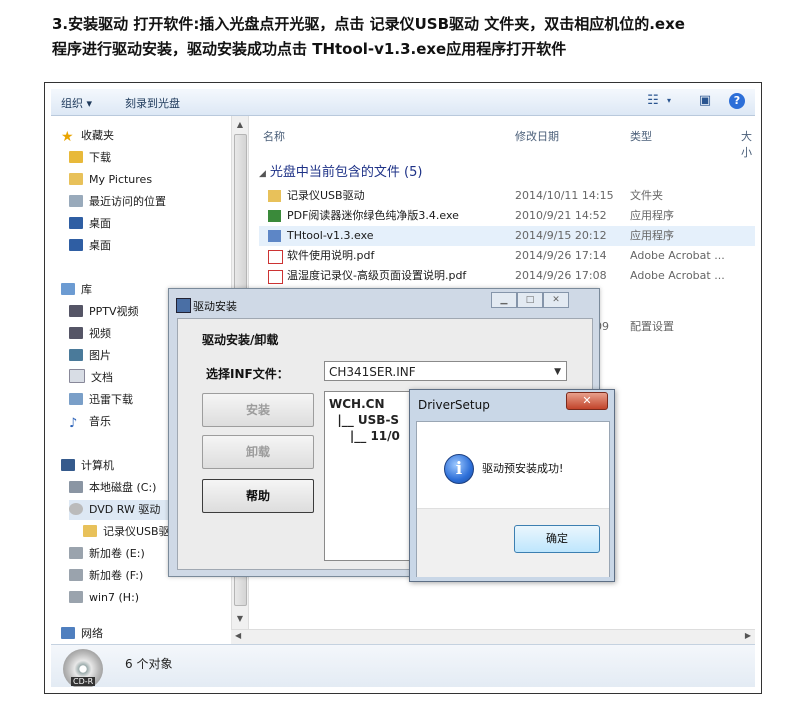 The width and height of the screenshot is (800, 711). I want to click on nav-videos: 视频, so click(90, 334).